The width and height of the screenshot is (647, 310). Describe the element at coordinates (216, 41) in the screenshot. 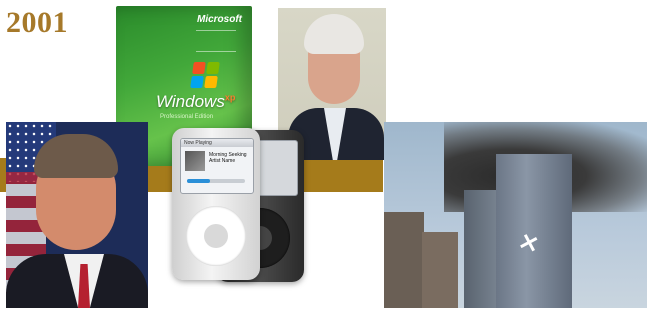

I see `box-decoration` at that location.